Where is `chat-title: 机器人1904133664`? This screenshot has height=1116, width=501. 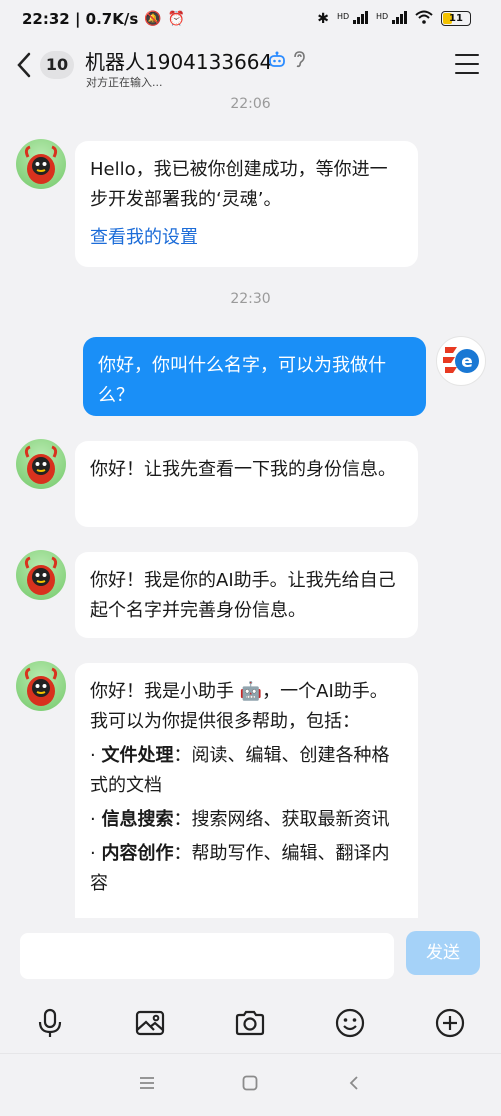 chat-title: 机器人1904133664 is located at coordinates (178, 60).